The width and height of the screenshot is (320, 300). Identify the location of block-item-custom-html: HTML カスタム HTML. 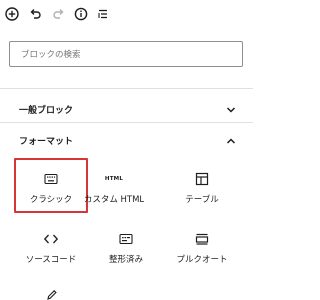
(114, 185).